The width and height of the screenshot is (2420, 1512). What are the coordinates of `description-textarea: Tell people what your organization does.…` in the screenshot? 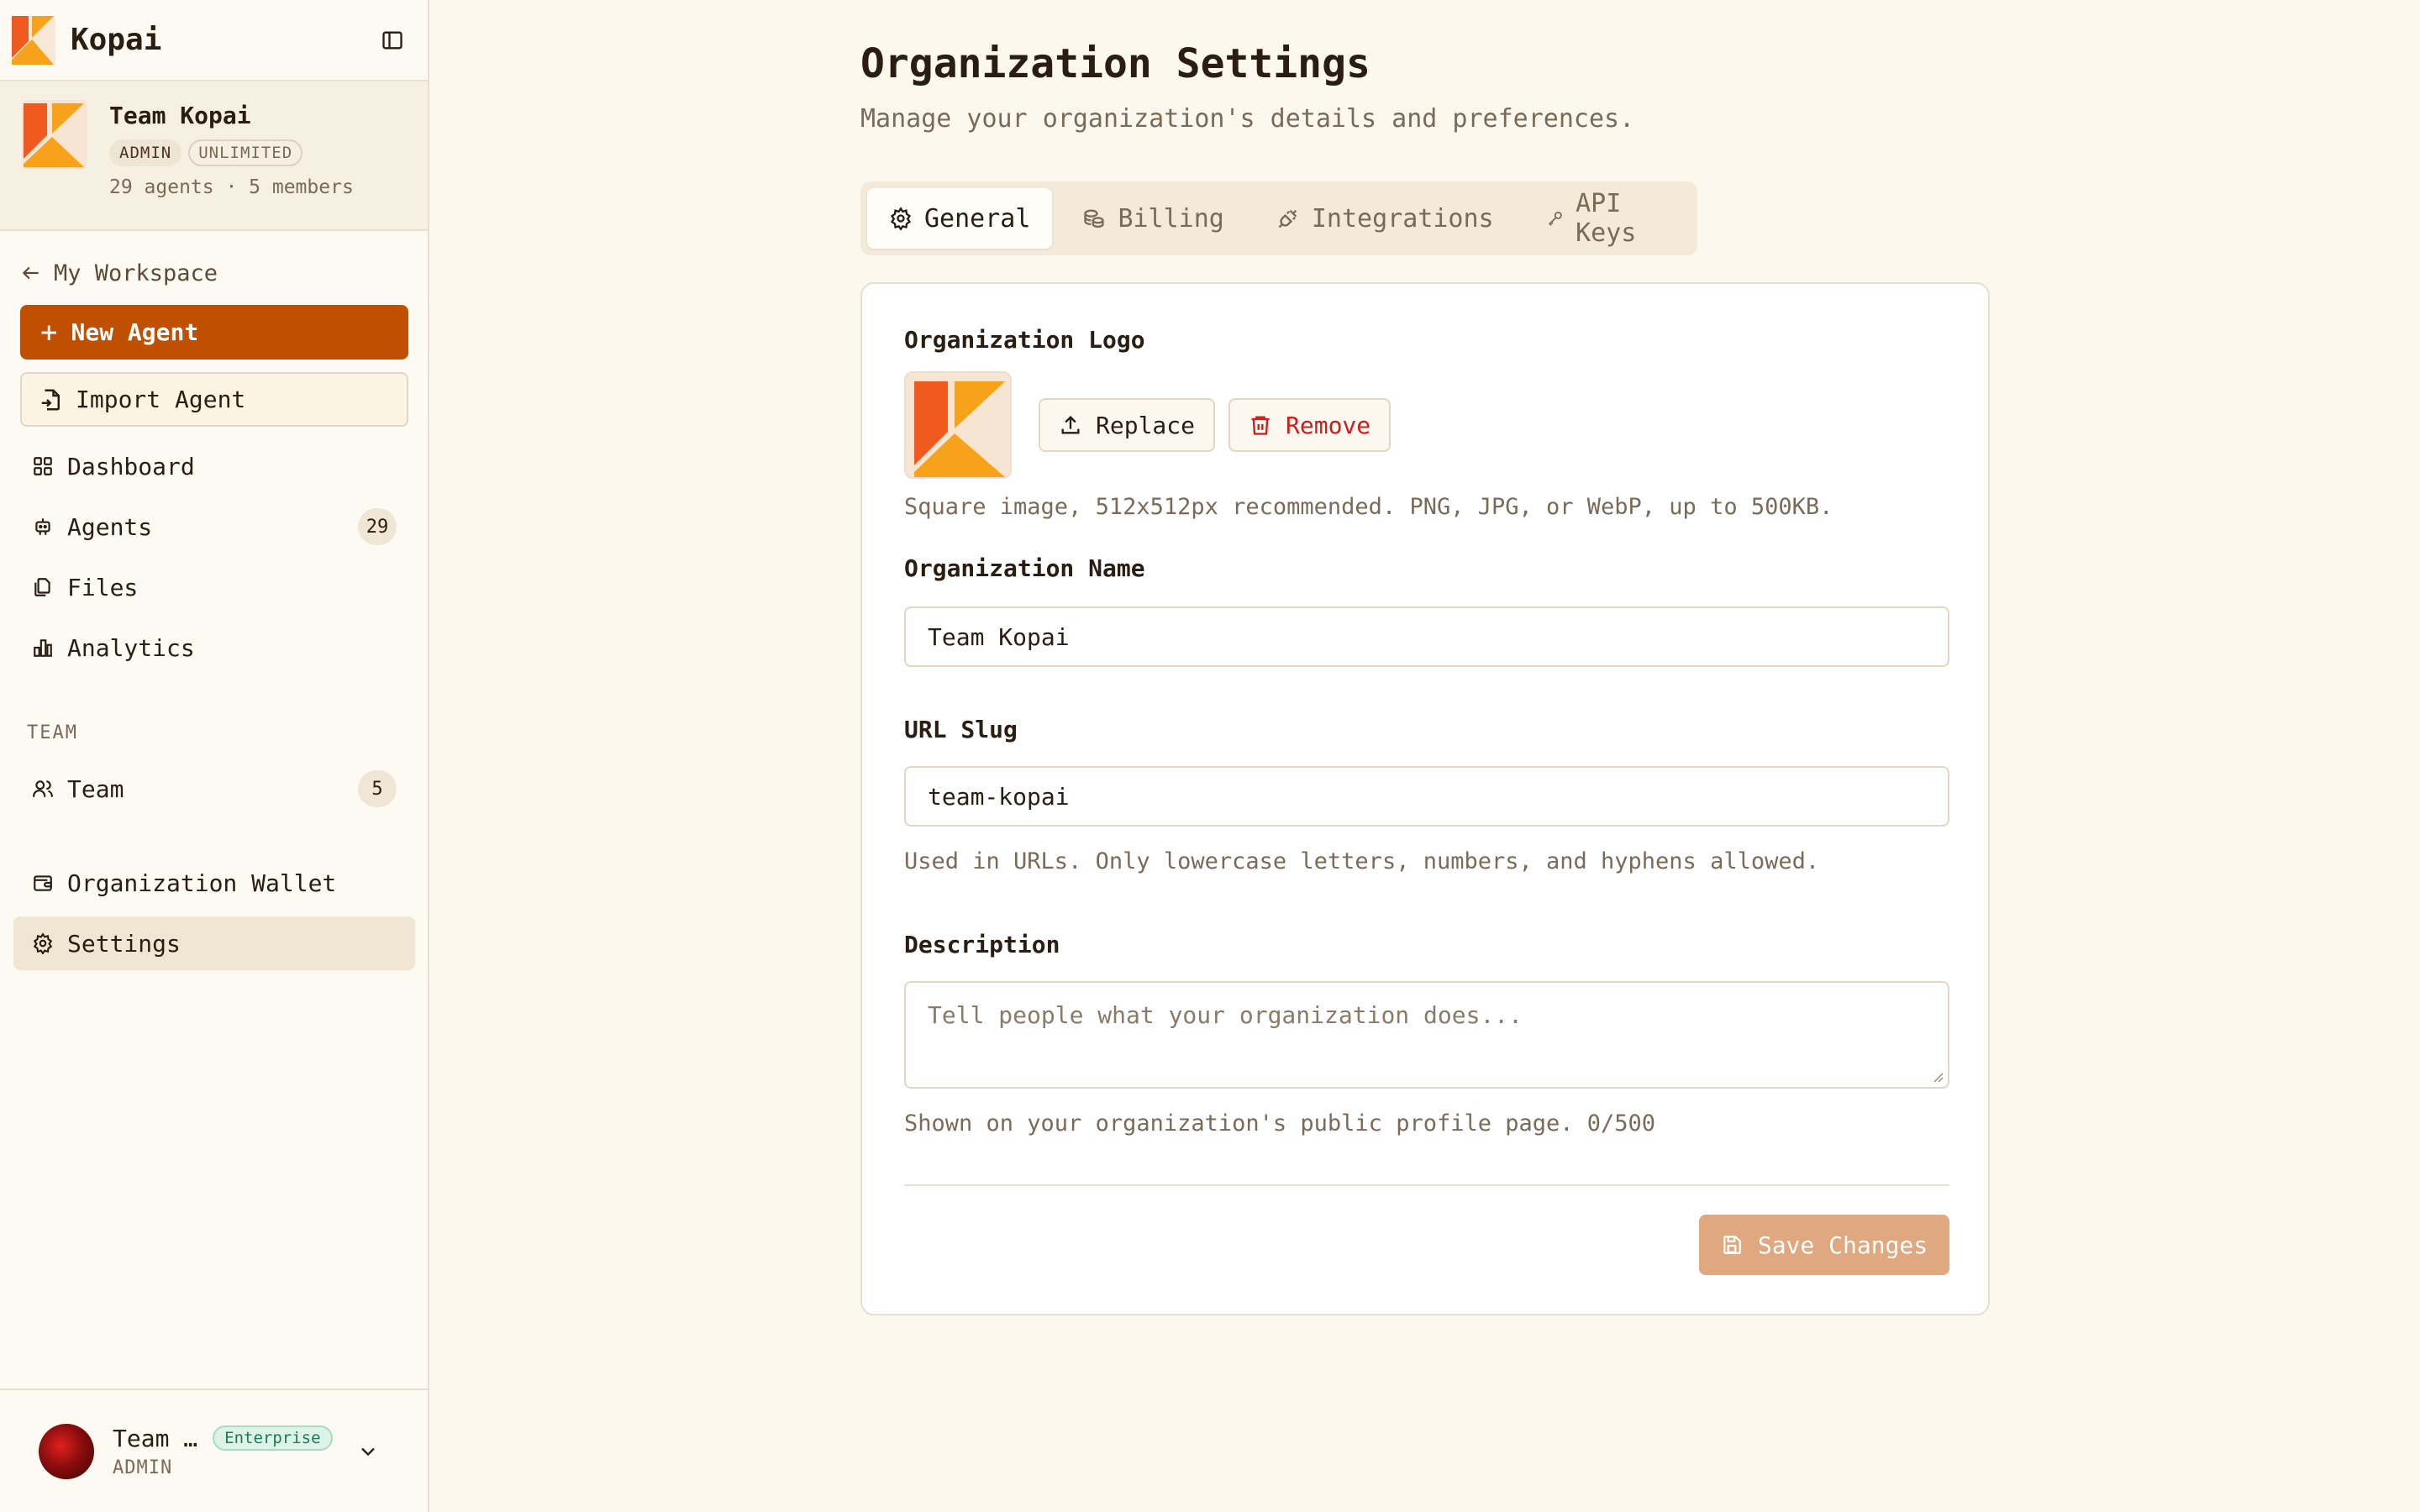 It's located at (1426, 1035).